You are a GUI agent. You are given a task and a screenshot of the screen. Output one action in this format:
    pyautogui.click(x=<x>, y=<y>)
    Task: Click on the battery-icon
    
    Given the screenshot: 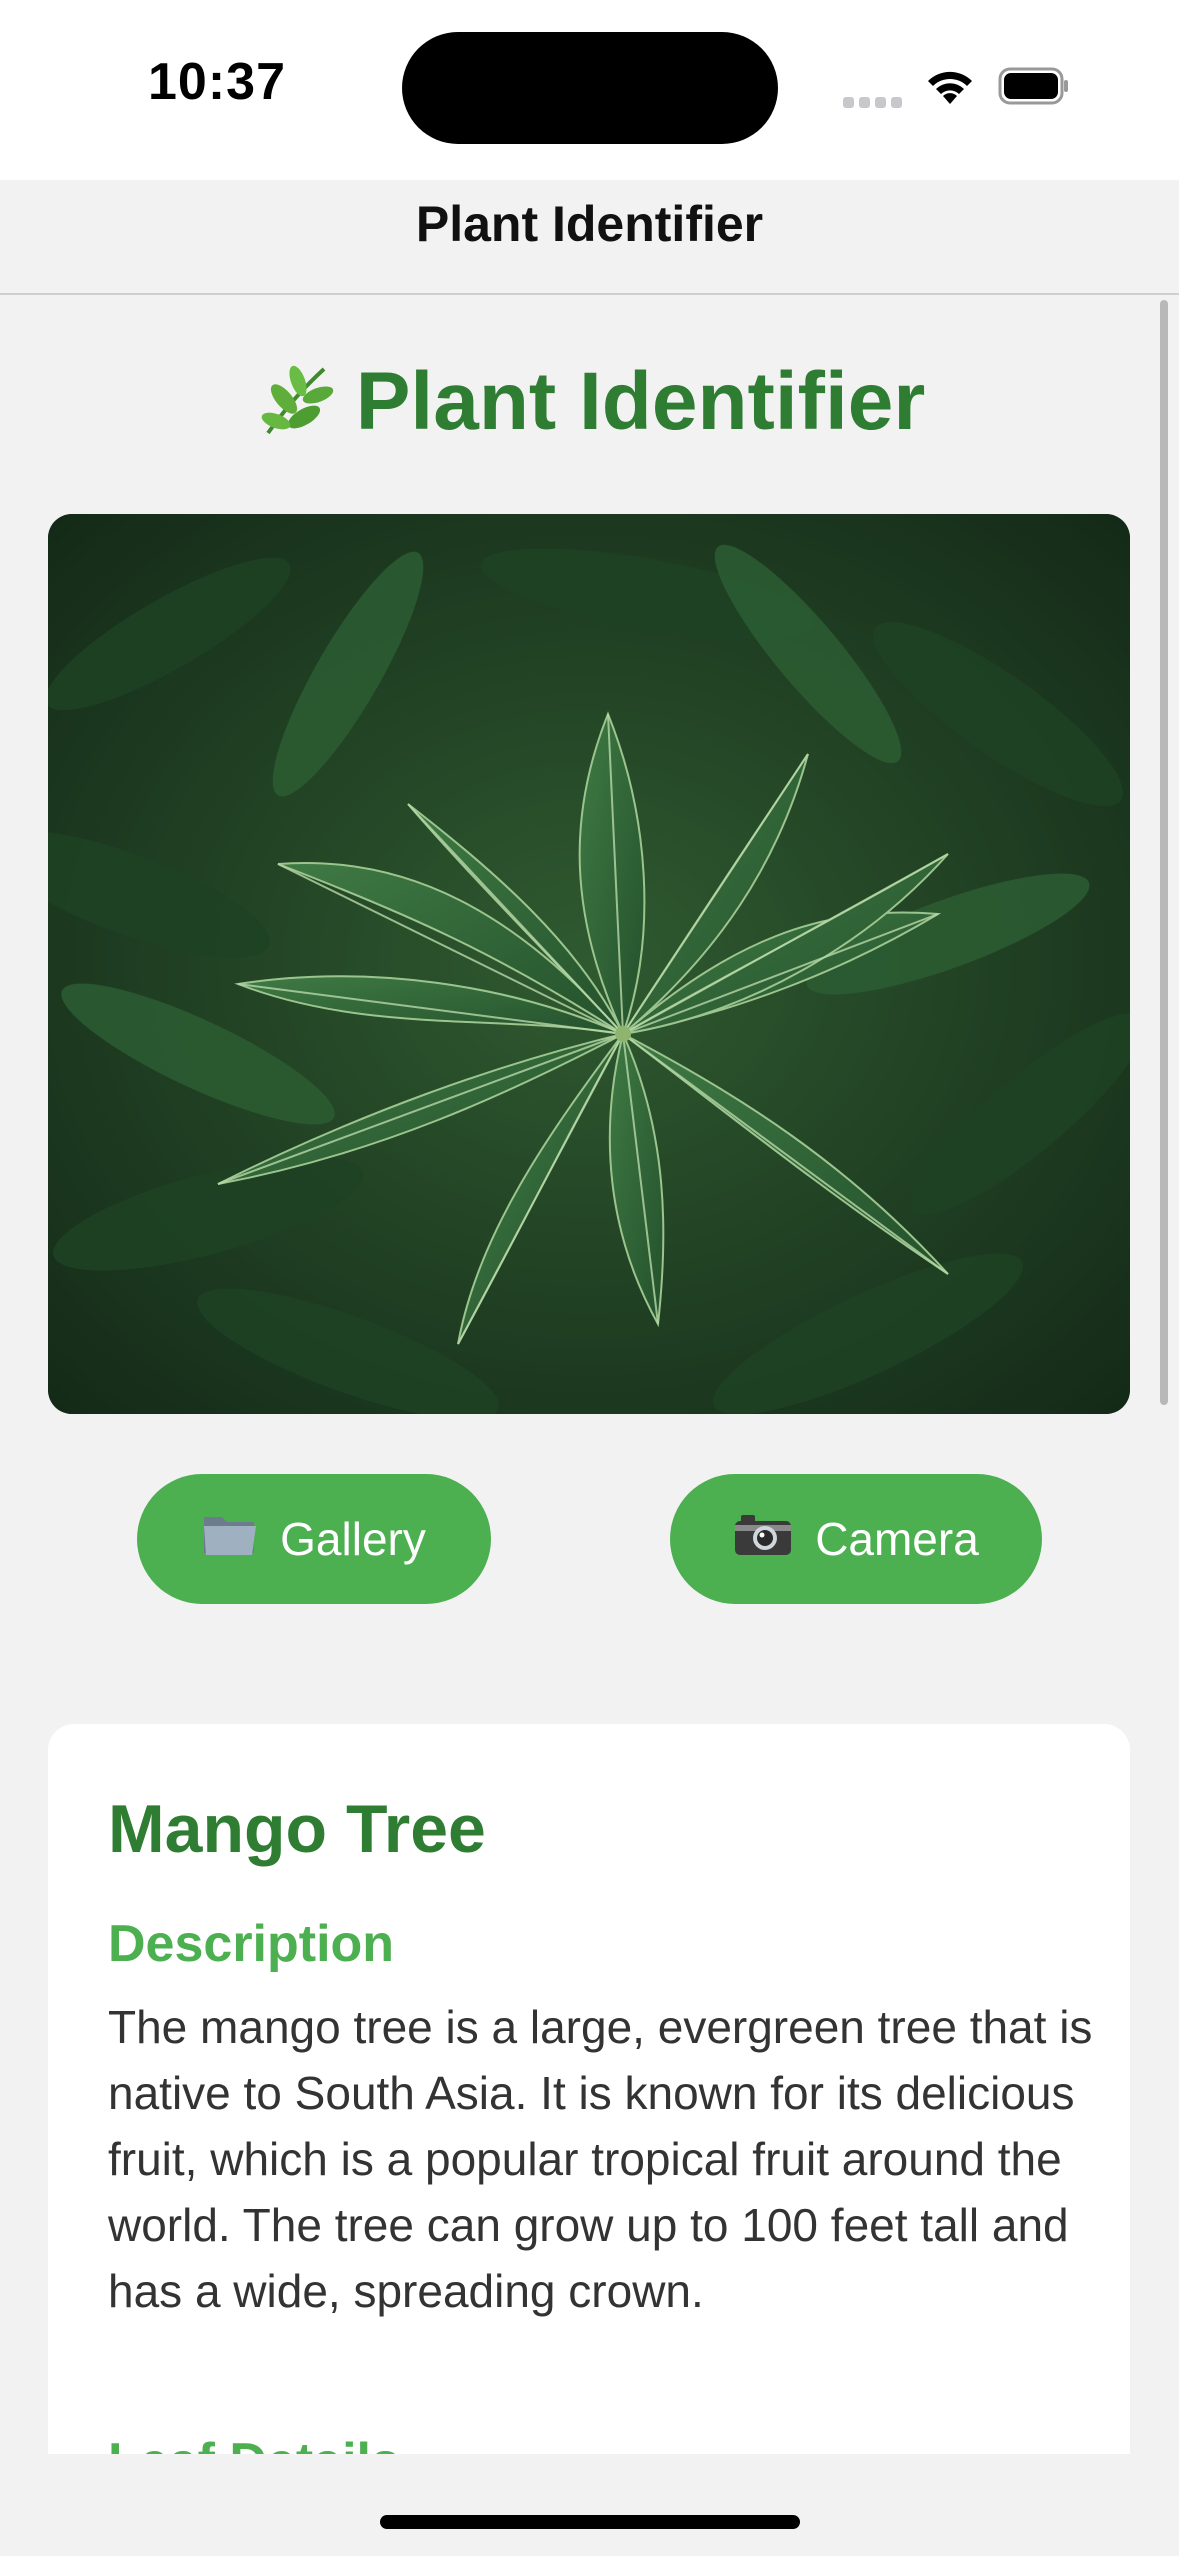 What is the action you would take?
    pyautogui.click(x=1033, y=86)
    